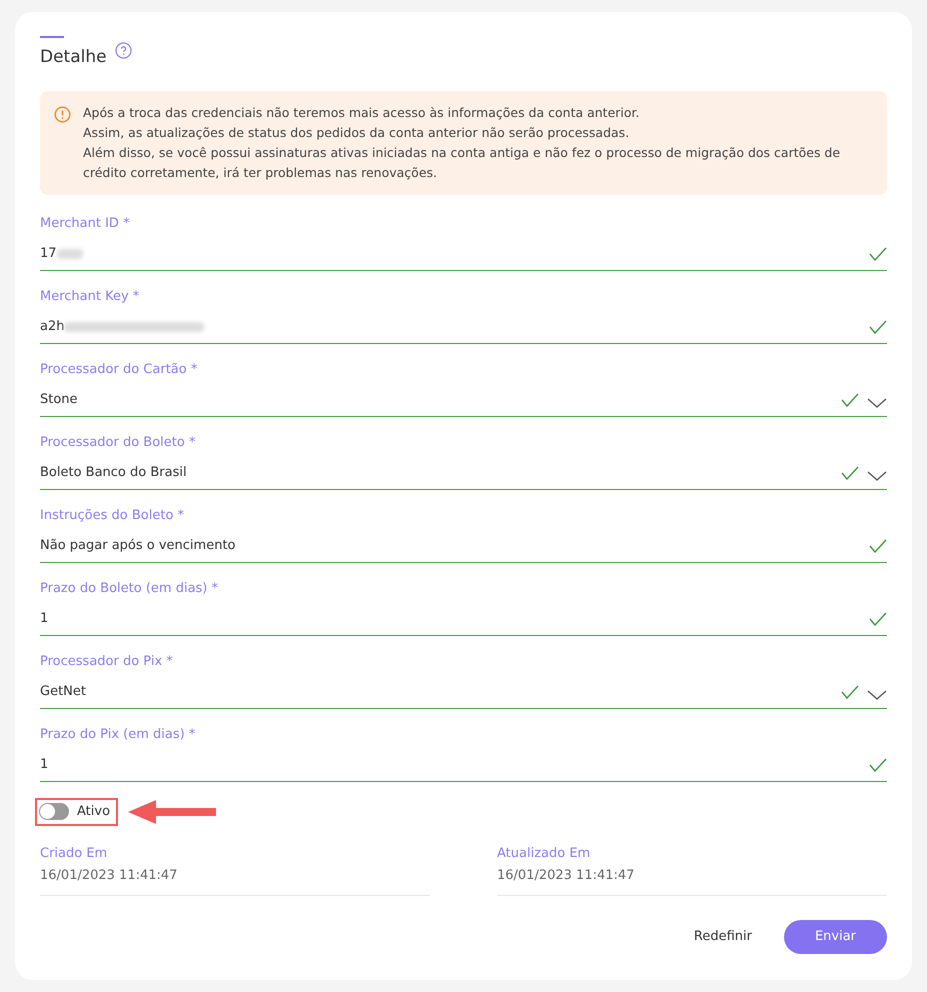 The image size is (927, 992). What do you see at coordinates (90, 297) in the screenshot?
I see `field-label: Merchant Key *` at bounding box center [90, 297].